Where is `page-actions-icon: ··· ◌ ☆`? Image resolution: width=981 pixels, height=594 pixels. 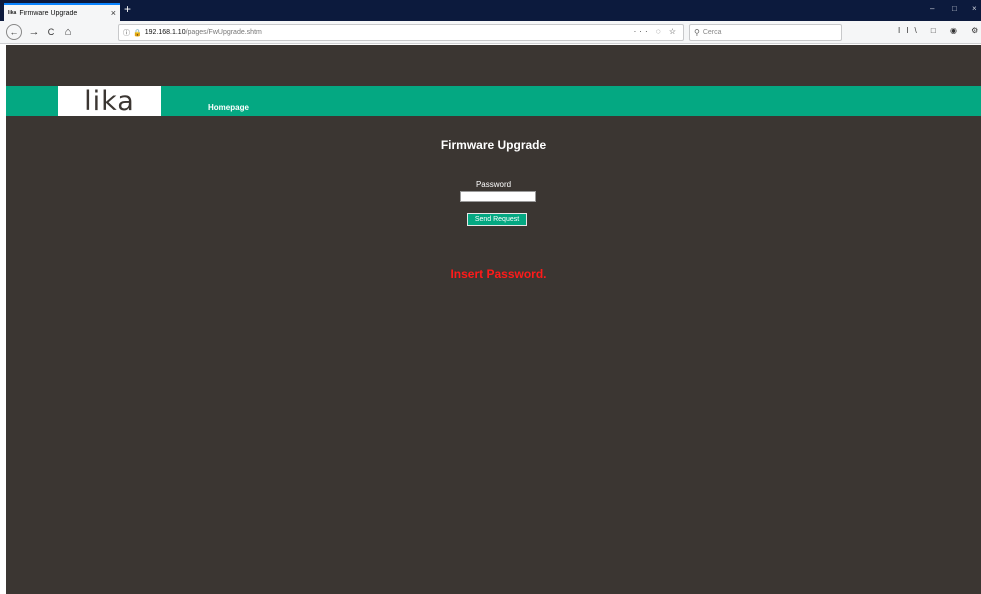
page-actions-icon: ··· ◌ ☆ is located at coordinates (656, 31).